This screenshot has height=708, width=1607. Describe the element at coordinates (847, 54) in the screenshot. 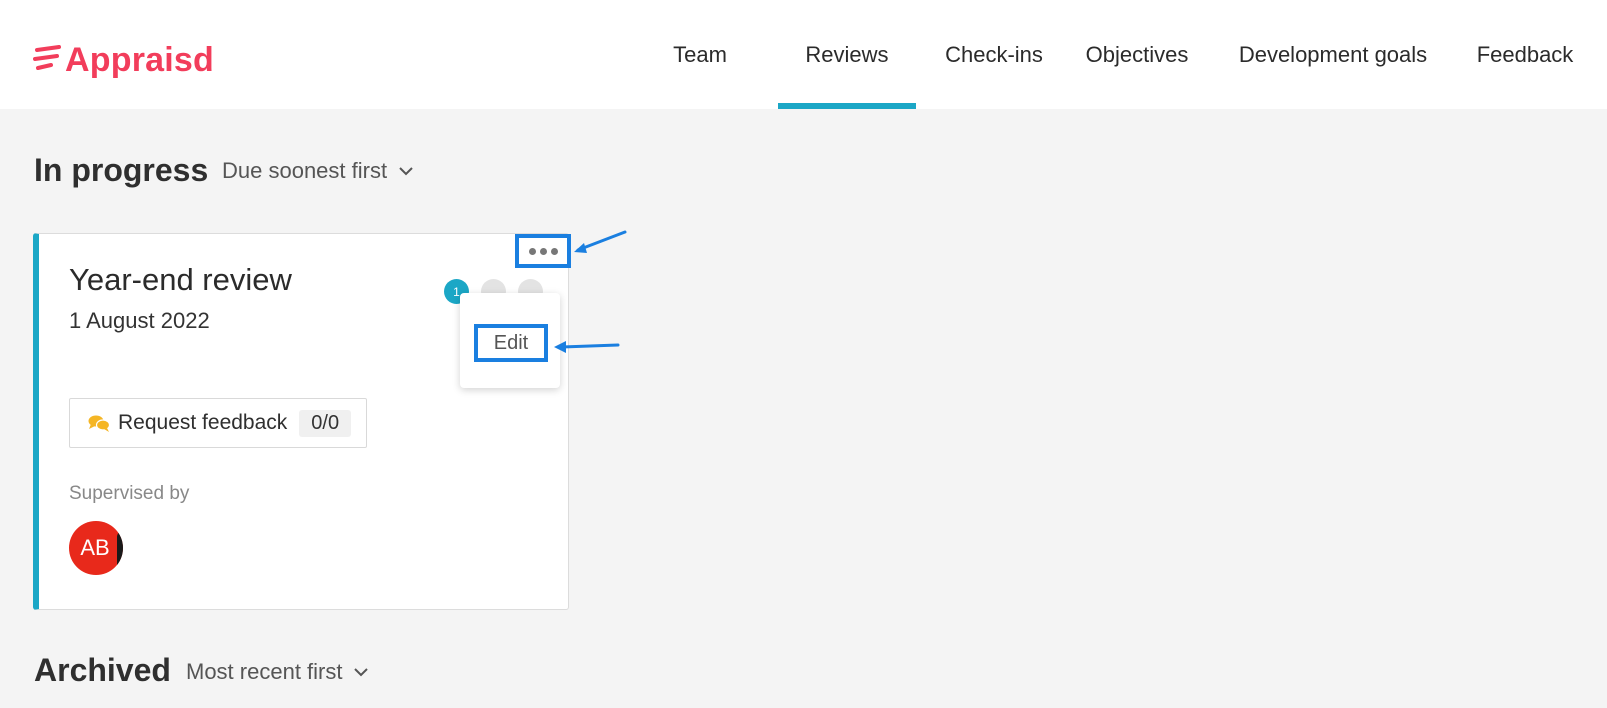

I see `nav-item-reviews: Reviews` at that location.